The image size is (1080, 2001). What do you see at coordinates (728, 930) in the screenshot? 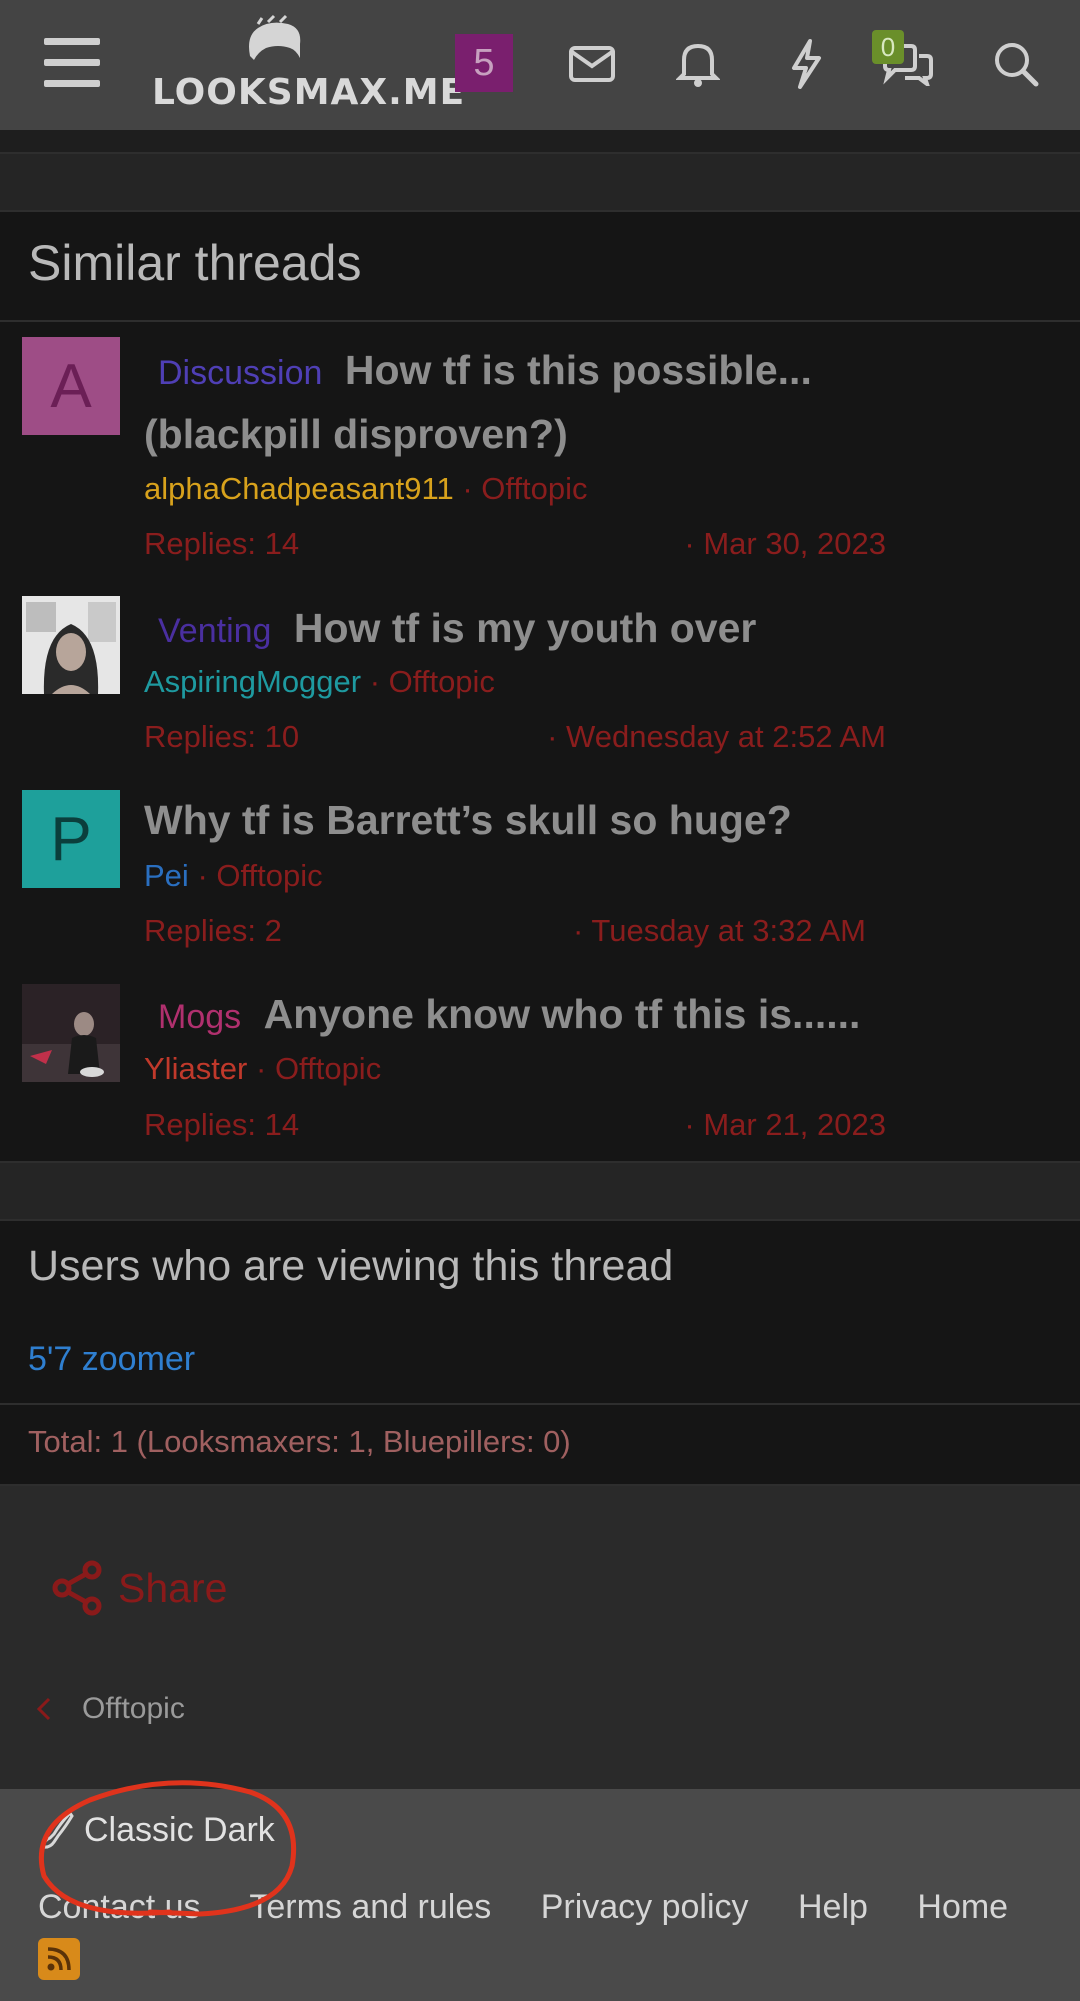
I see `thread-date-text: Tuesday at 3:32 AM` at bounding box center [728, 930].